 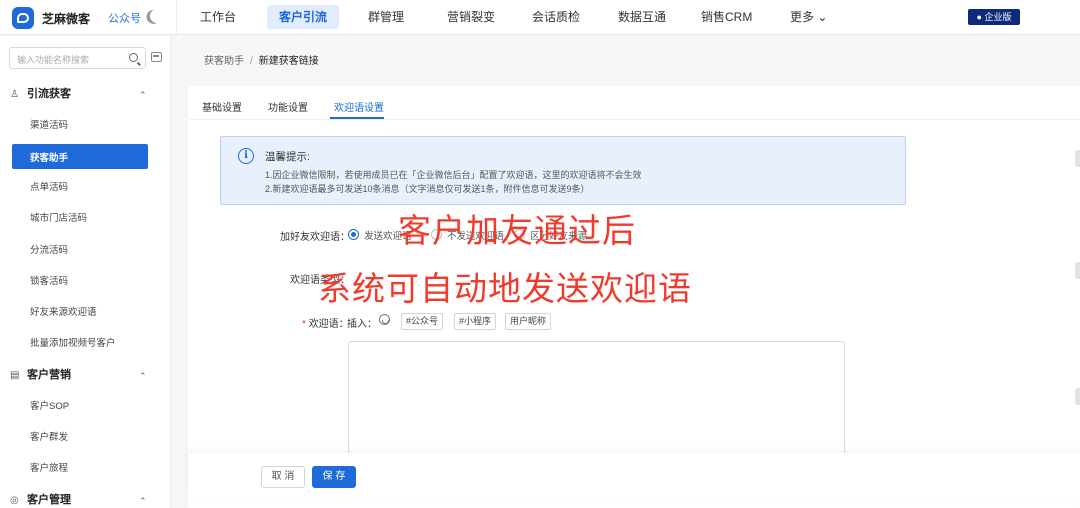 I want to click on tab-greeting-settings: 欢迎语设置, so click(x=359, y=106).